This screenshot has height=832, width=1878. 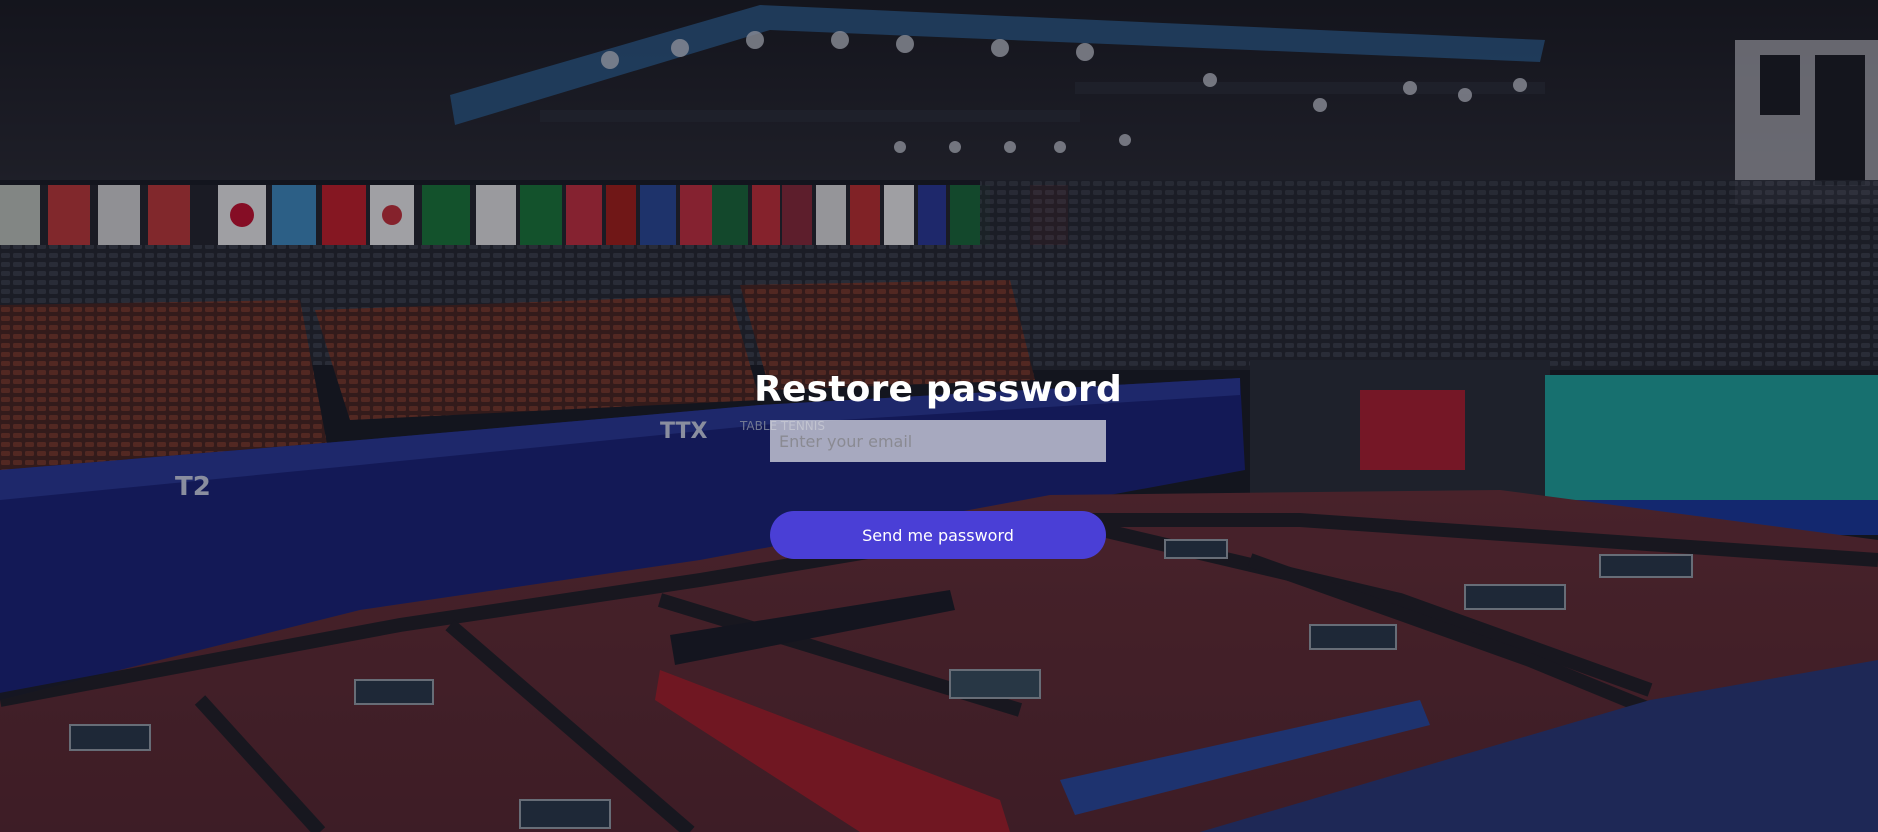 I want to click on email-input, so click(x=938, y=441).